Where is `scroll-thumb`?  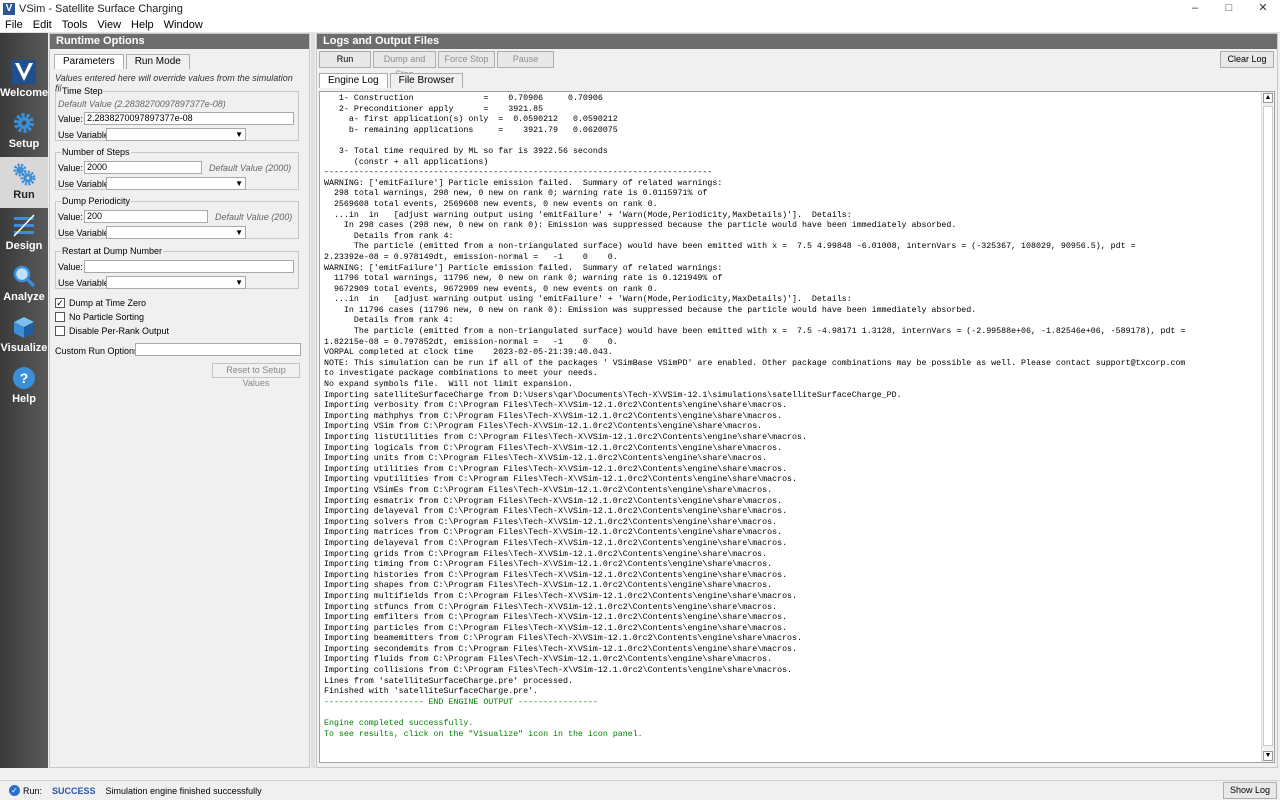 scroll-thumb is located at coordinates (1268, 426).